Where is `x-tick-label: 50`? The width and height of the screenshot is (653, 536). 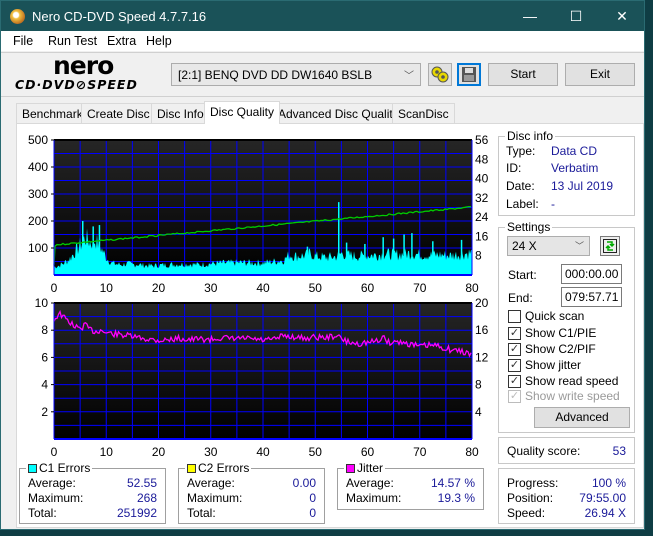
x-tick-label: 50 is located at coordinates (316, 452).